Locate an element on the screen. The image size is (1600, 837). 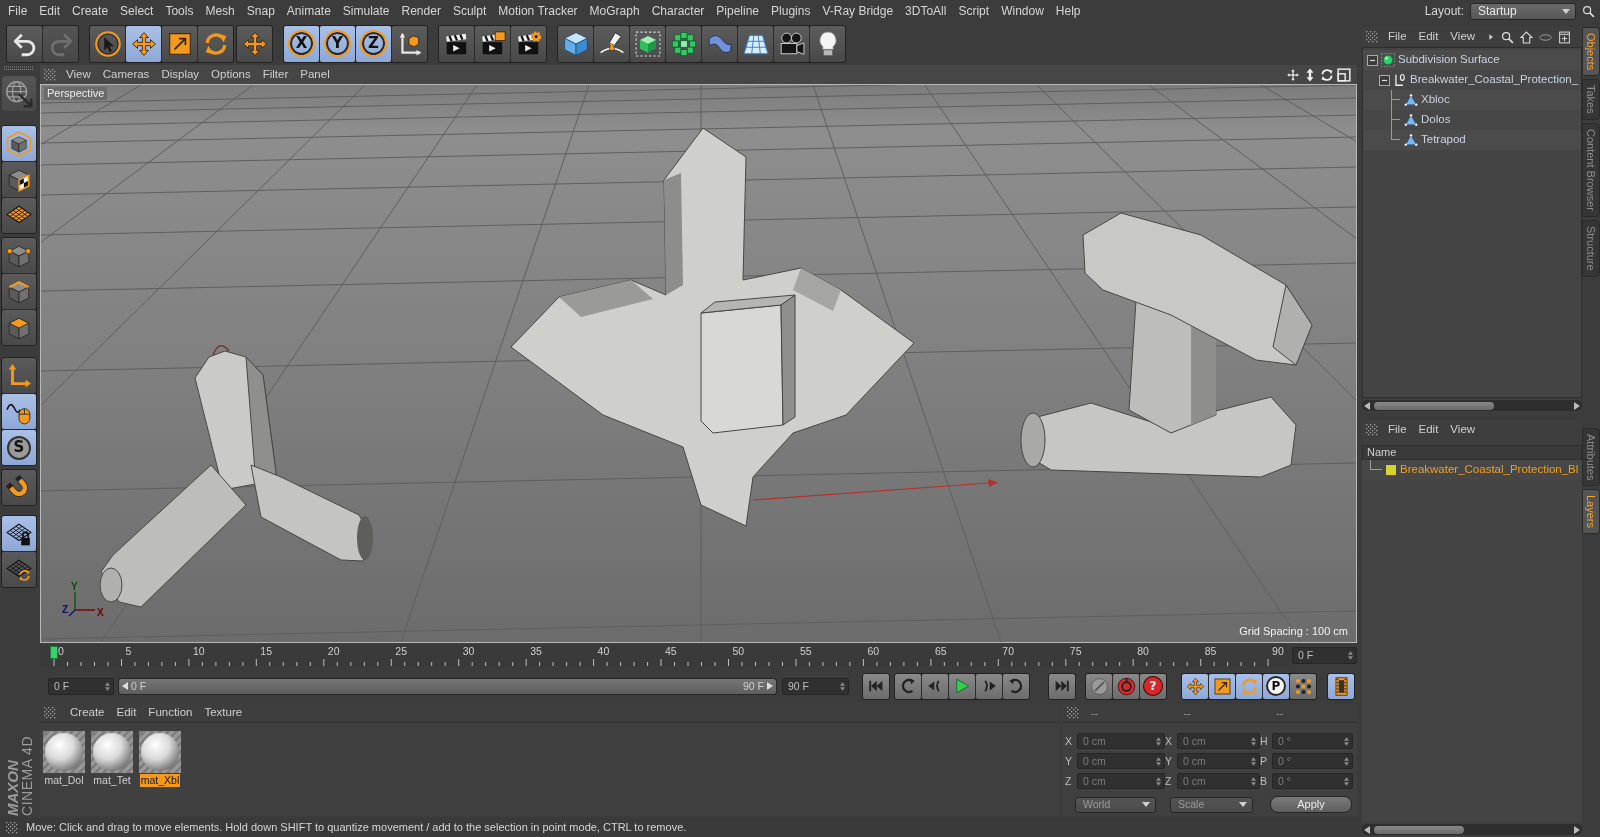
cube-button is located at coordinates (575, 43).